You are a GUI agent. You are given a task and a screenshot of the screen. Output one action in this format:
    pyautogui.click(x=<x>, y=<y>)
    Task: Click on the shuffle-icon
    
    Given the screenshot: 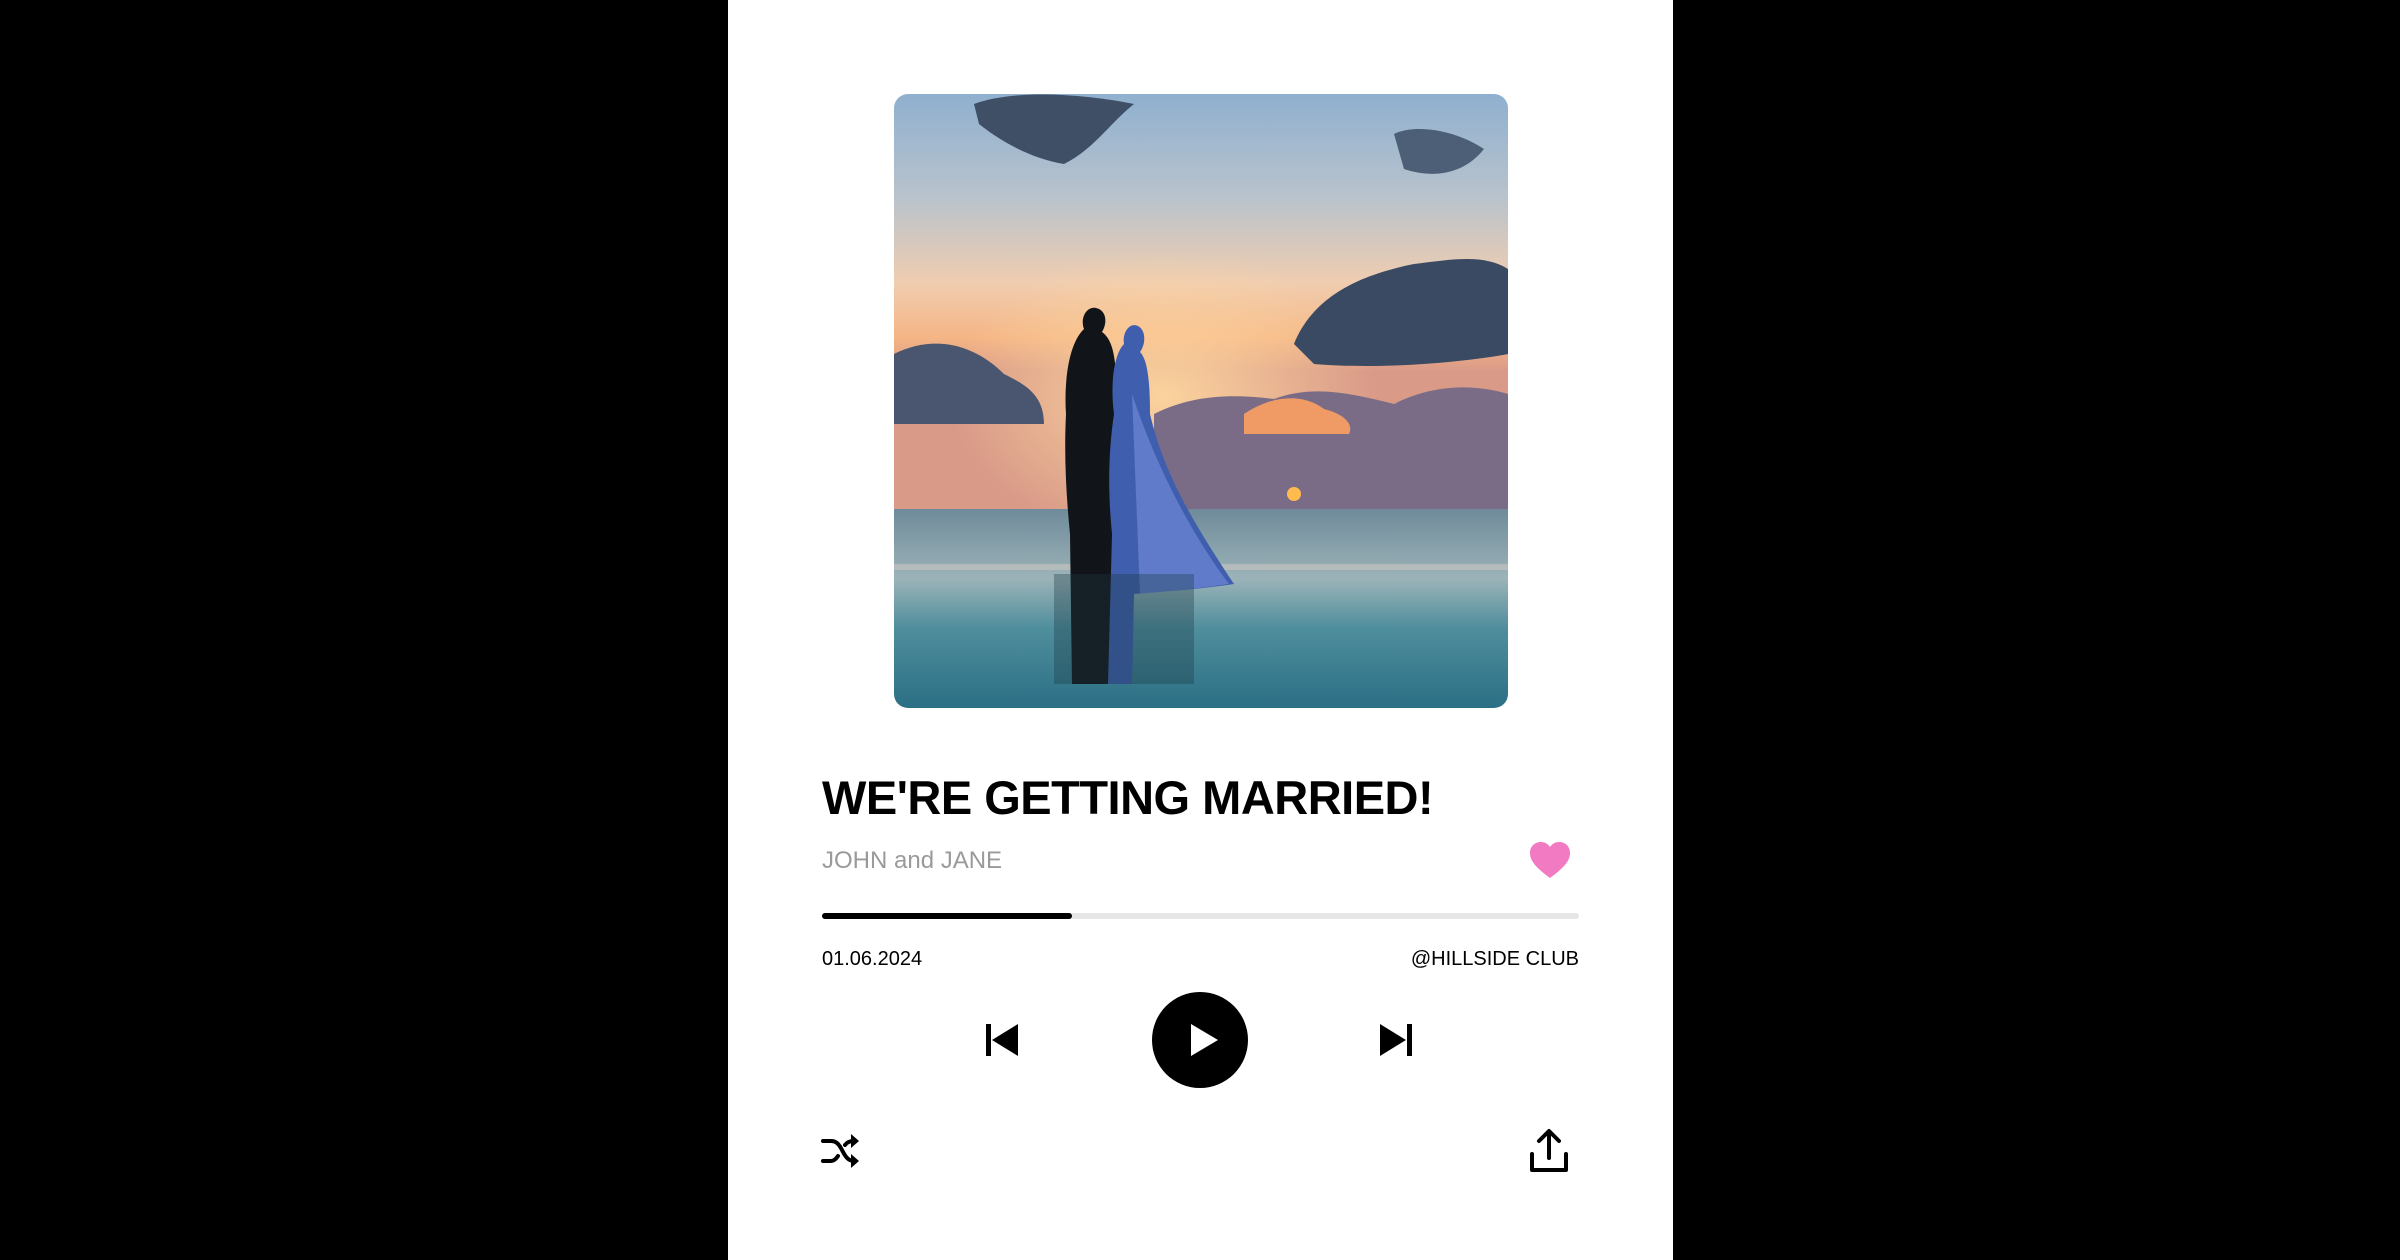 What is the action you would take?
    pyautogui.click(x=840, y=1151)
    